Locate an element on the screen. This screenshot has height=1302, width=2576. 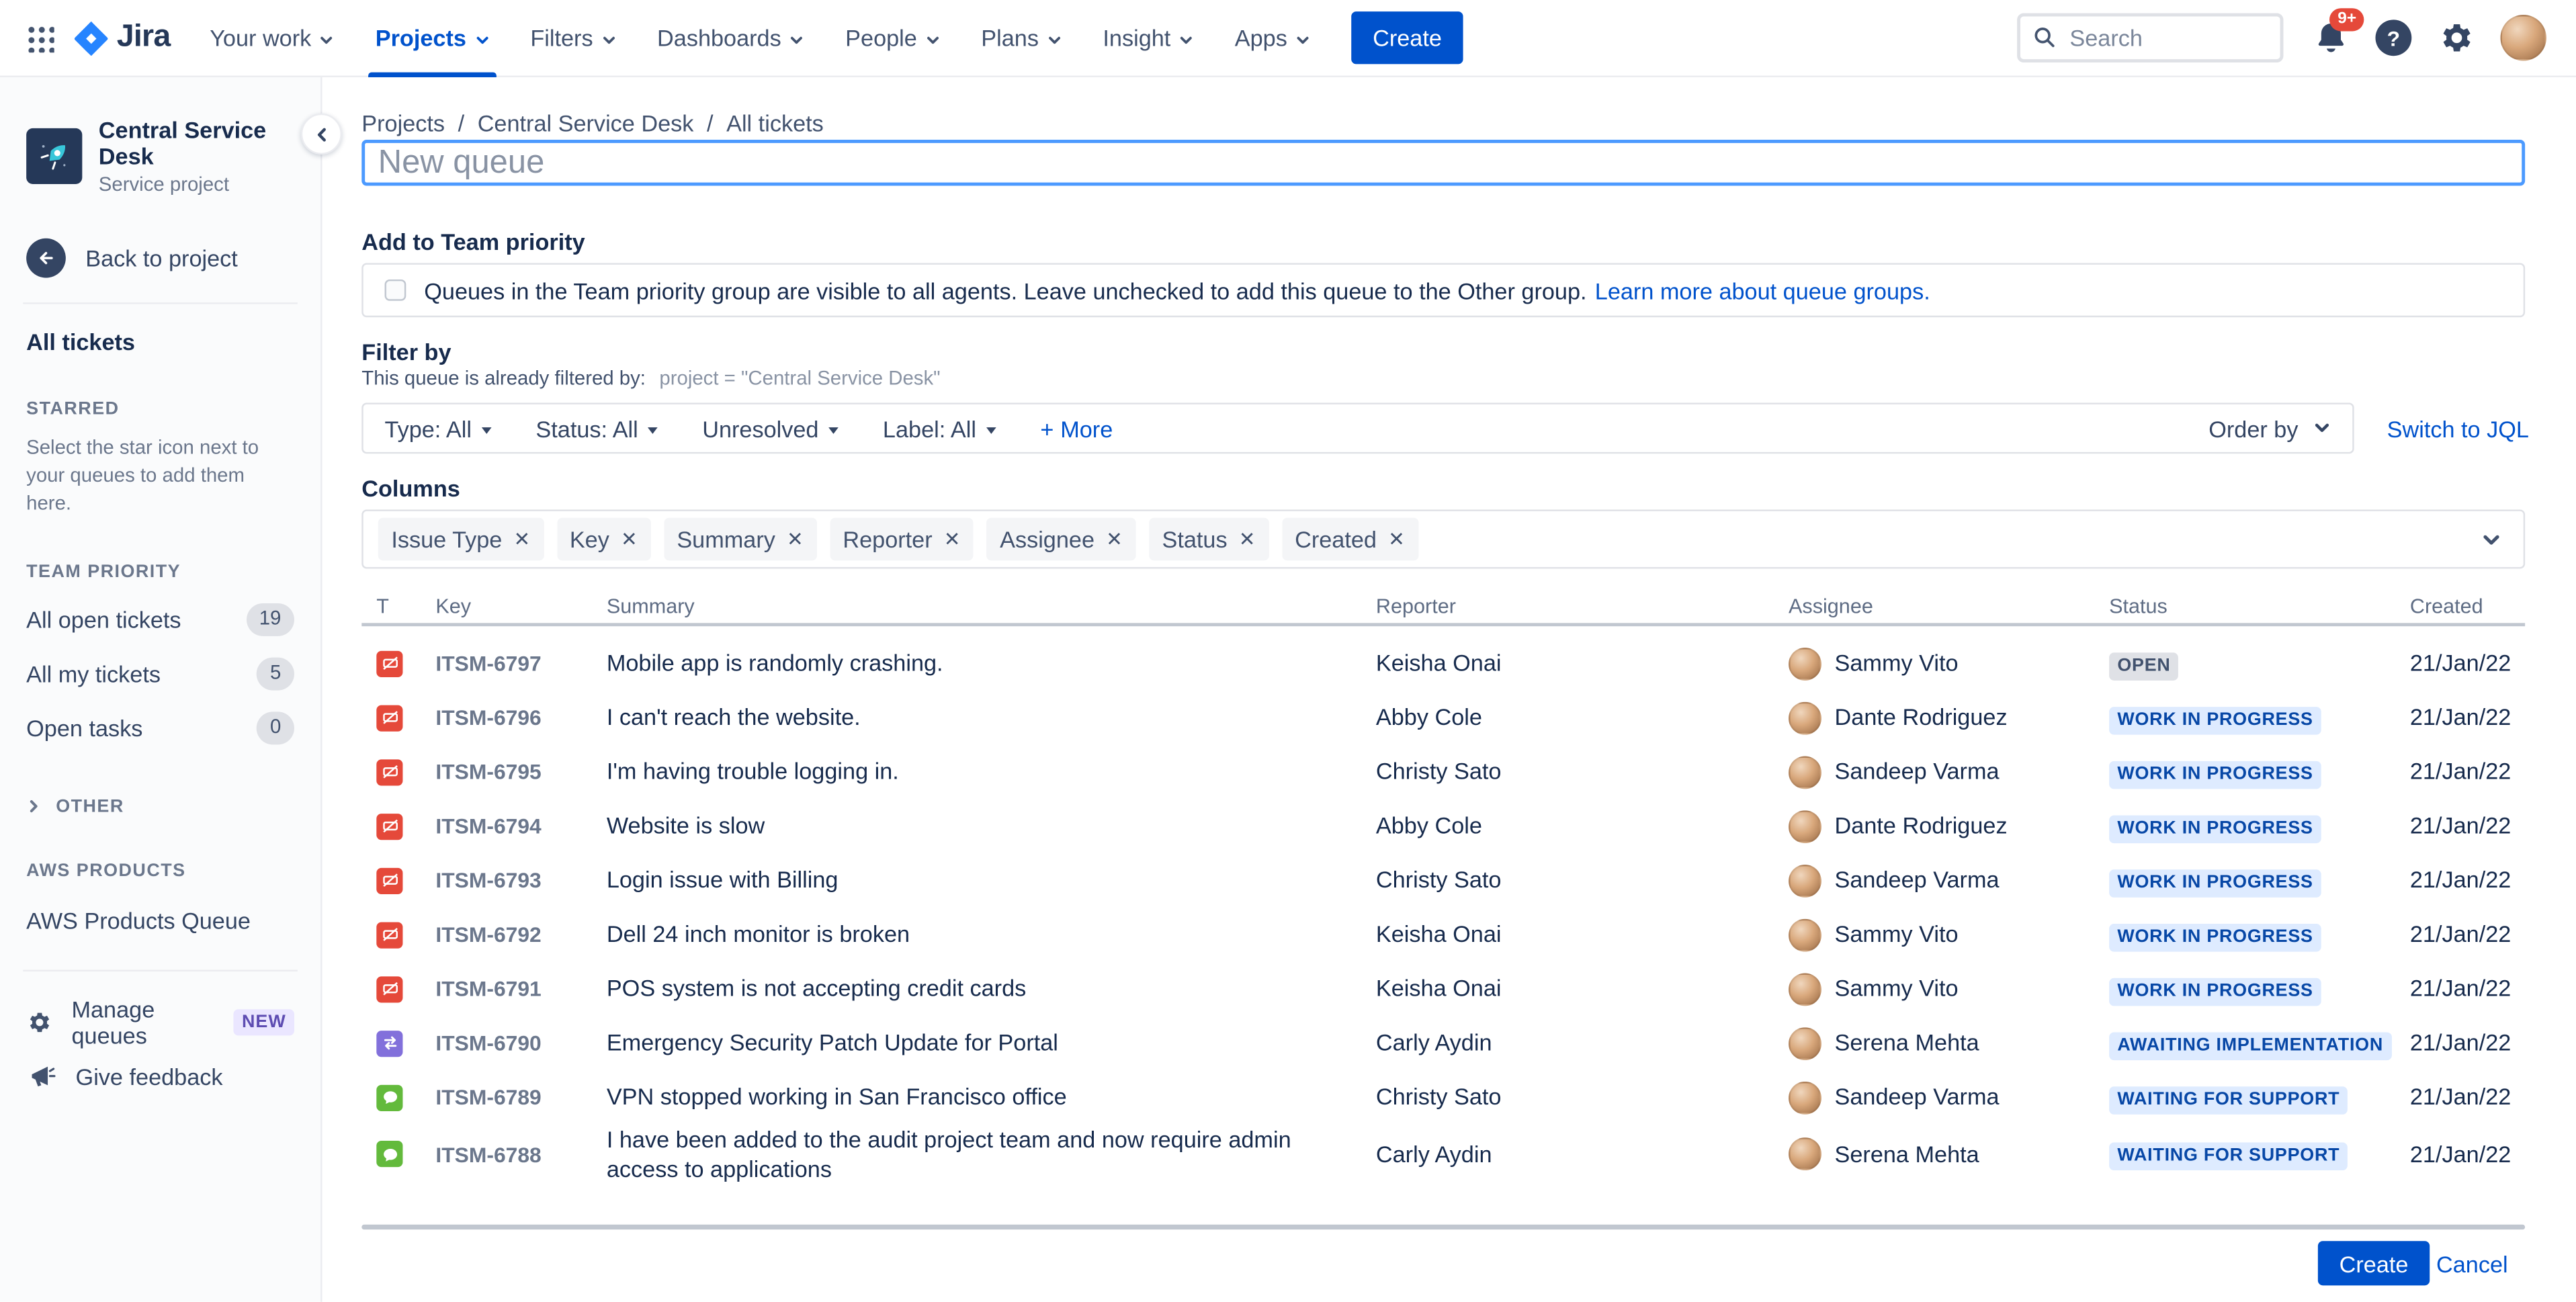
issue-key-link: ITSM-6792 is located at coordinates (488, 934).